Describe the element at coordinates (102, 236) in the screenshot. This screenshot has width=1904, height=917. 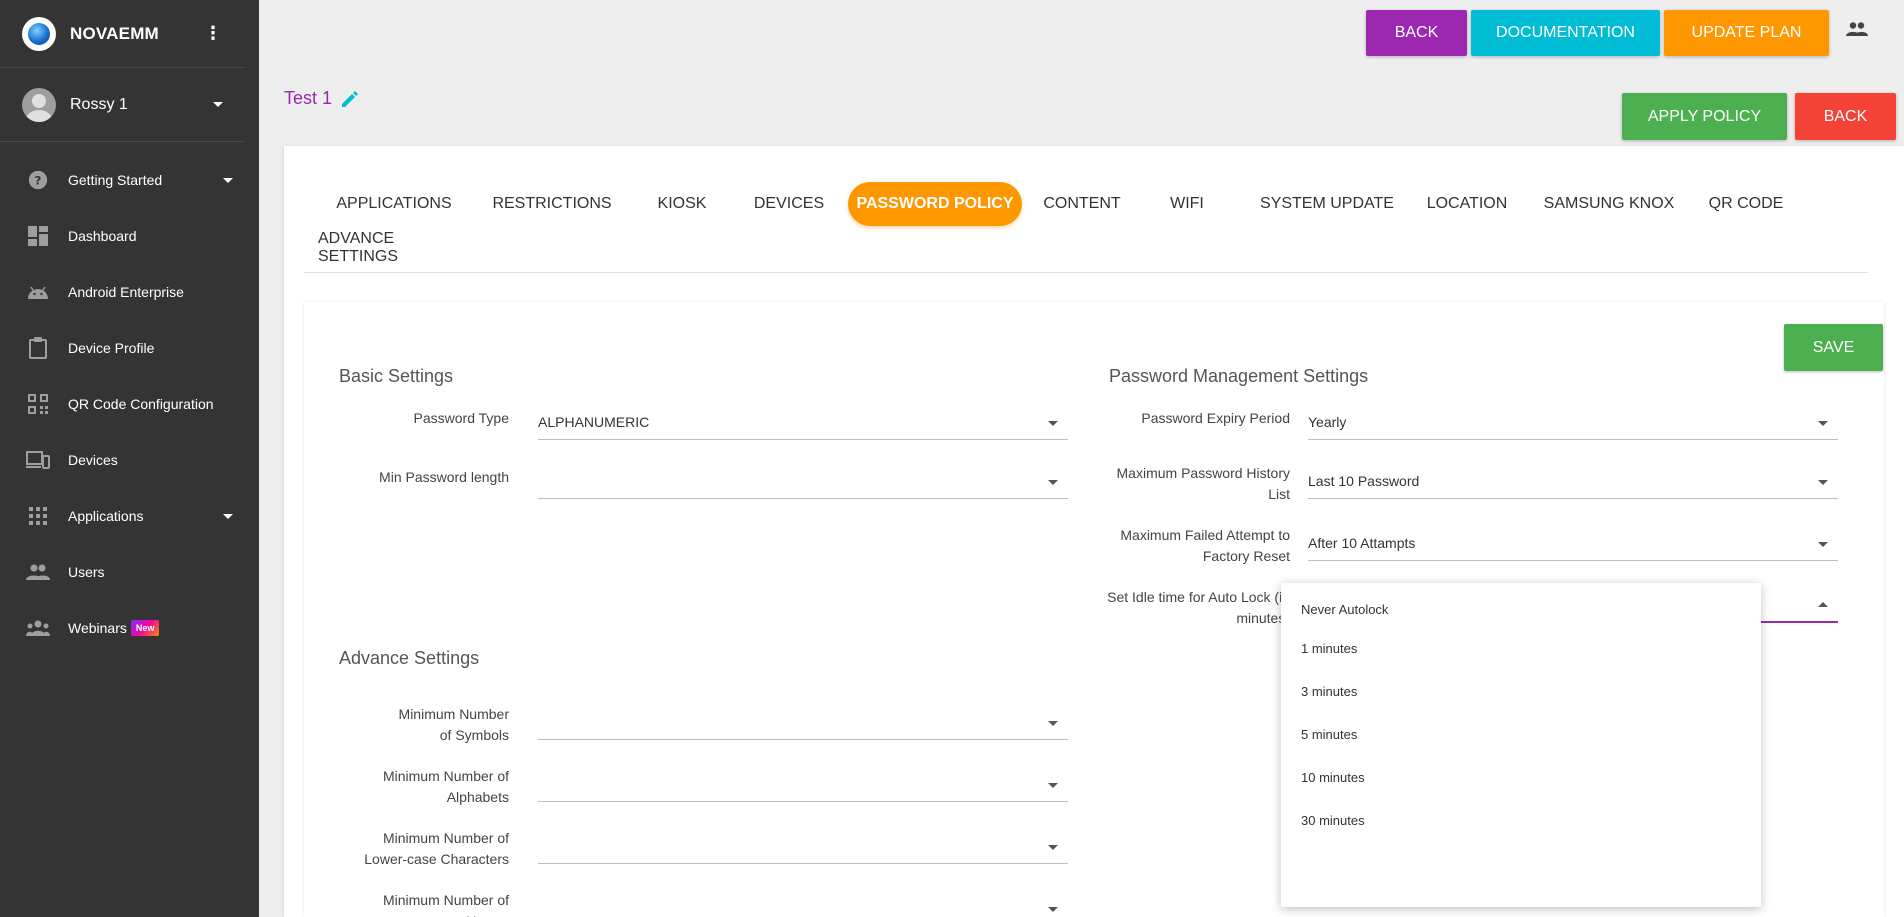
I see `sidebar-item-label: Dashboard` at that location.